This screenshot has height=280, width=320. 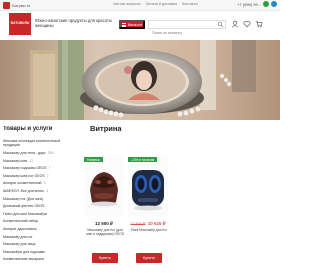 I want to click on category-label: Домашний фитнес OEOS, so click(x=24, y=206).